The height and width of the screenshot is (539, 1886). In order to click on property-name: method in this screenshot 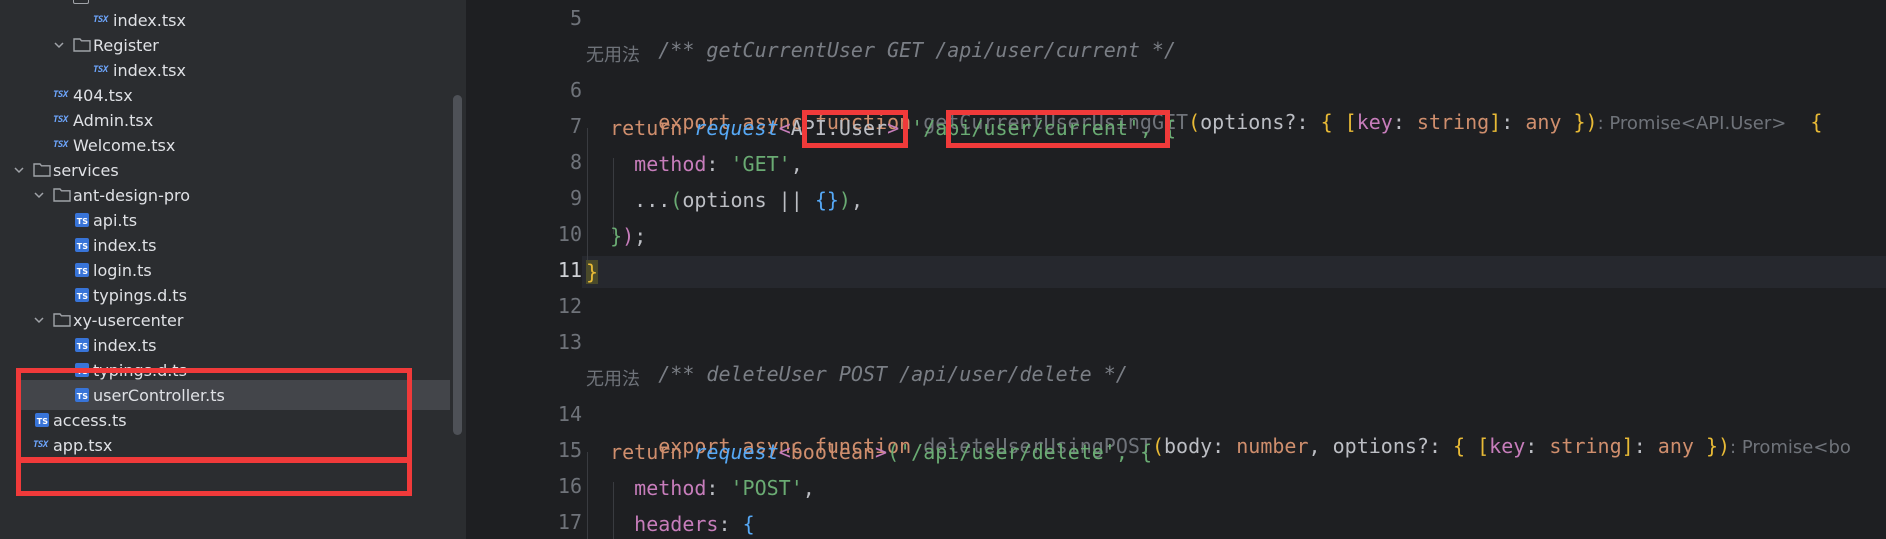, I will do `click(670, 488)`.